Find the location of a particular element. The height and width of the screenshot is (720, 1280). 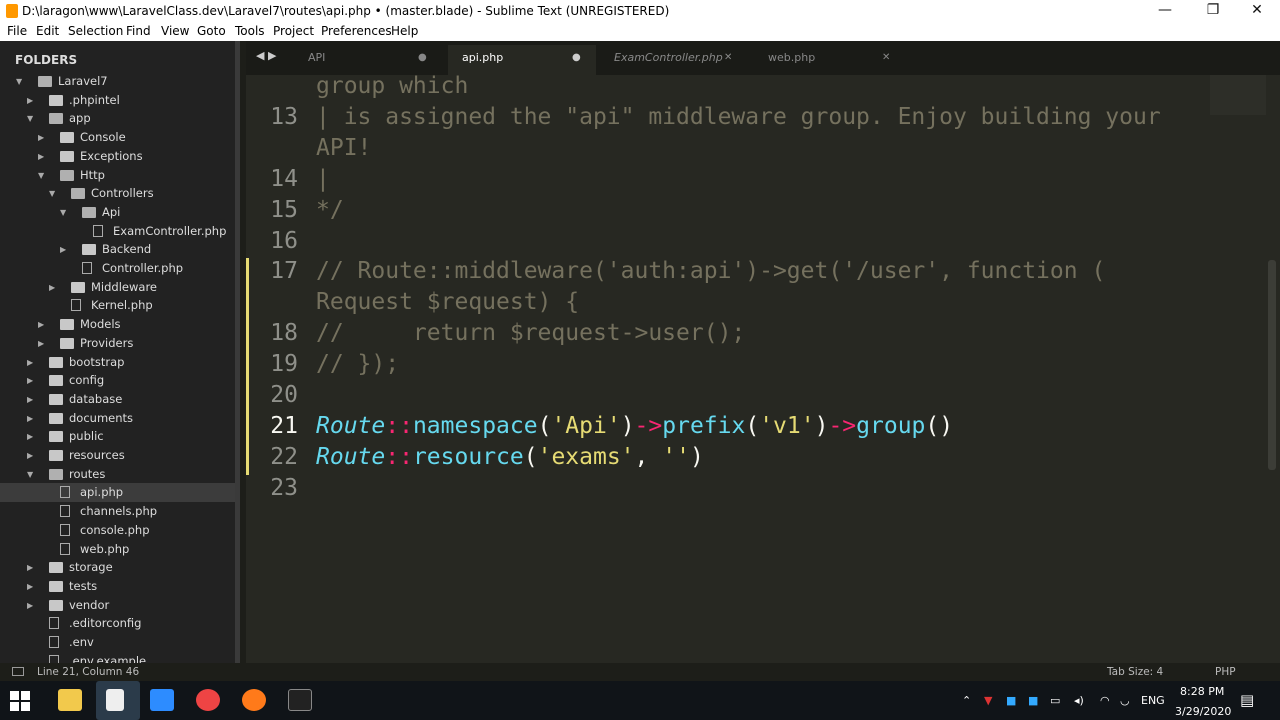

folder-item: ▶ documents is located at coordinates (120, 418).